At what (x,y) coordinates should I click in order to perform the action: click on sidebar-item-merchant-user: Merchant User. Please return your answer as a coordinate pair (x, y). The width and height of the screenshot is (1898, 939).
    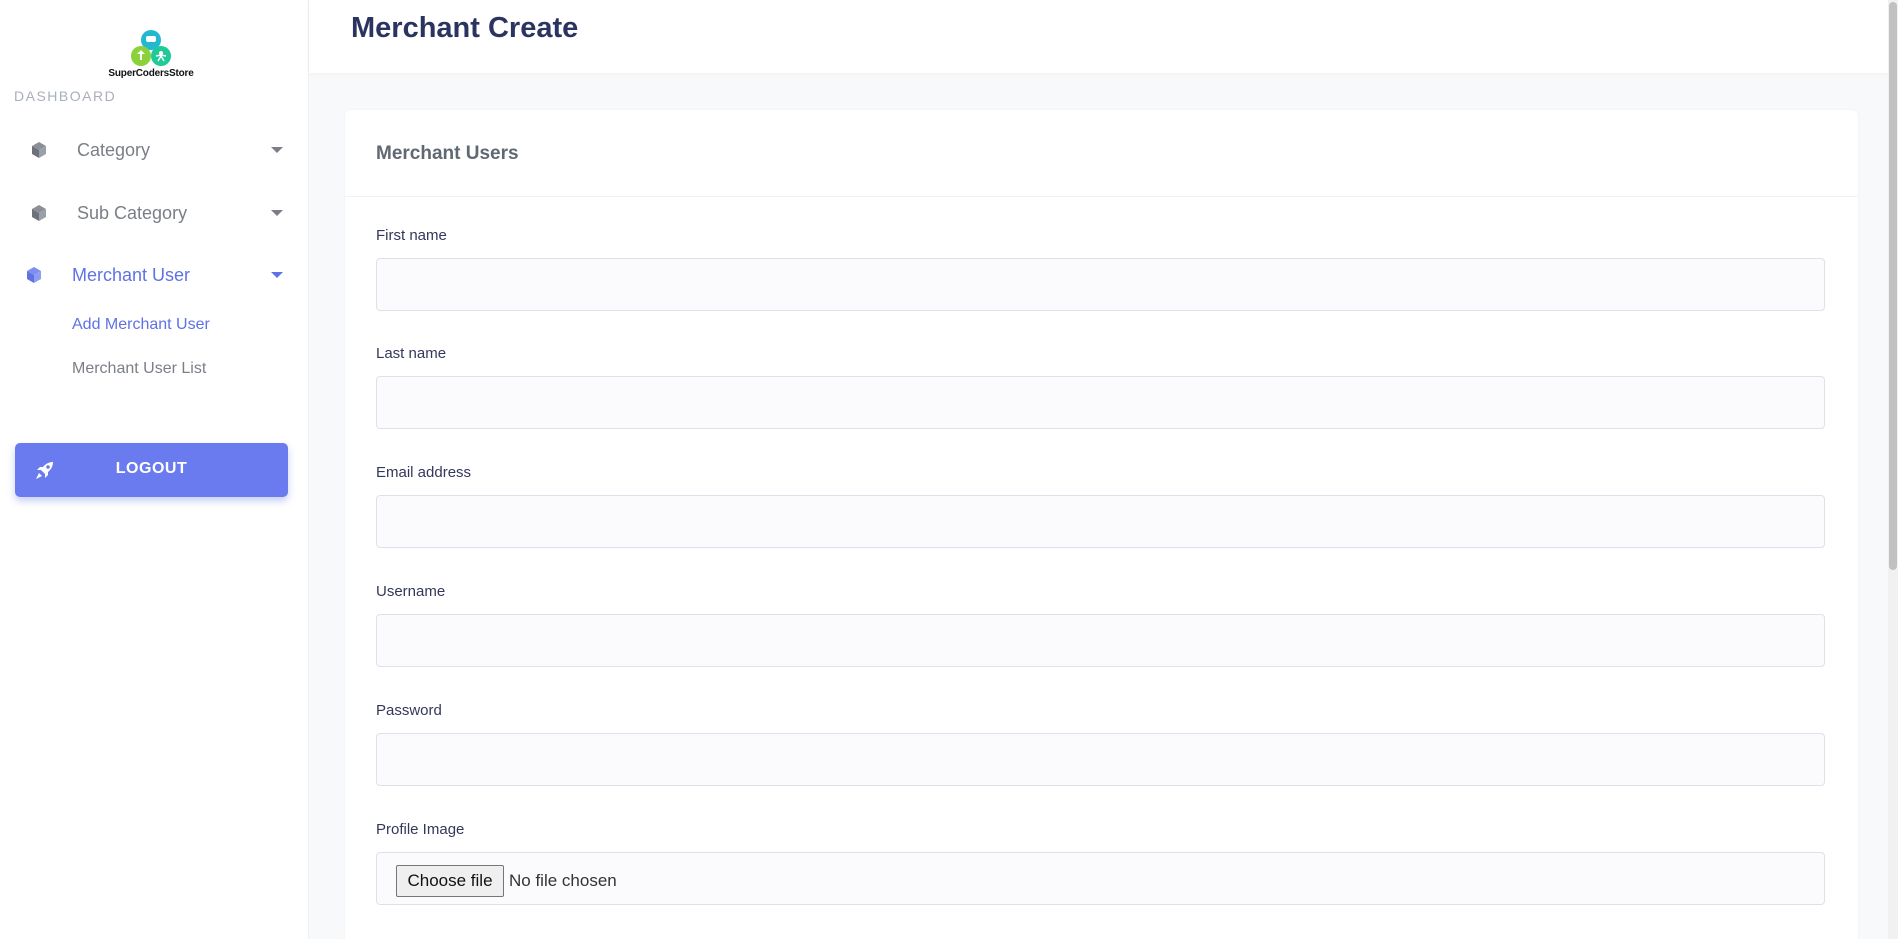
    Looking at the image, I should click on (154, 275).